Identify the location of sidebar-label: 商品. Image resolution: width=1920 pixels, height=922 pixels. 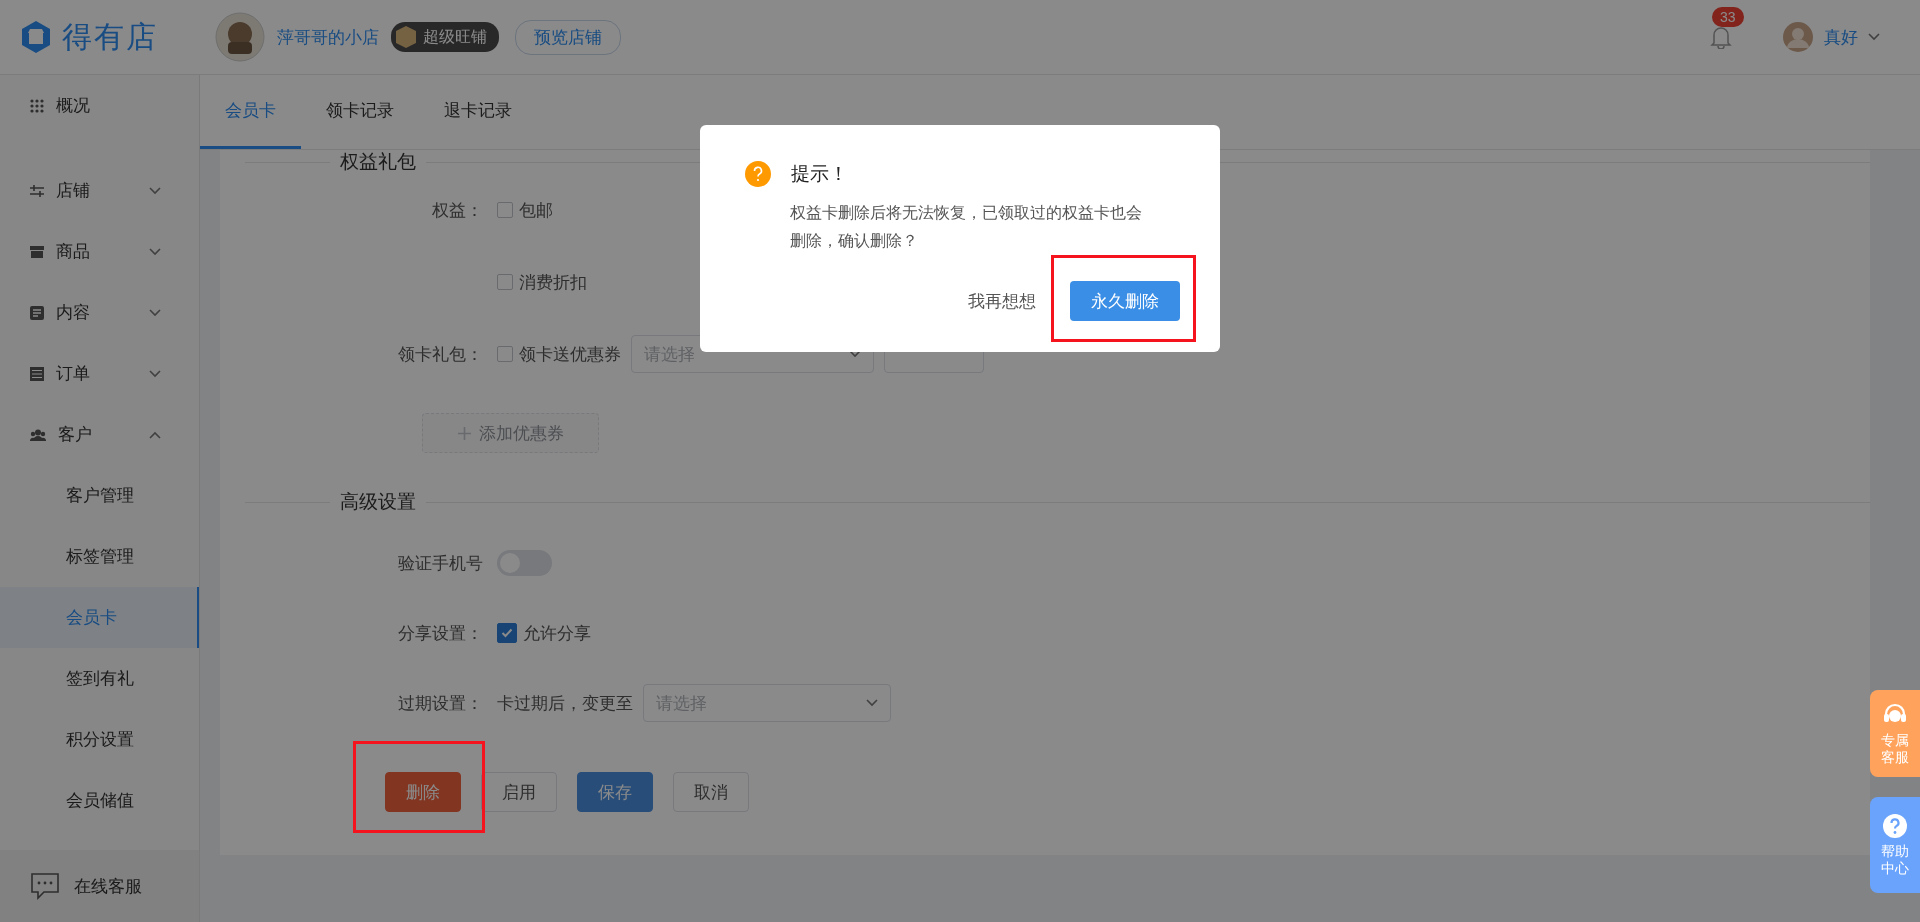
(73, 252).